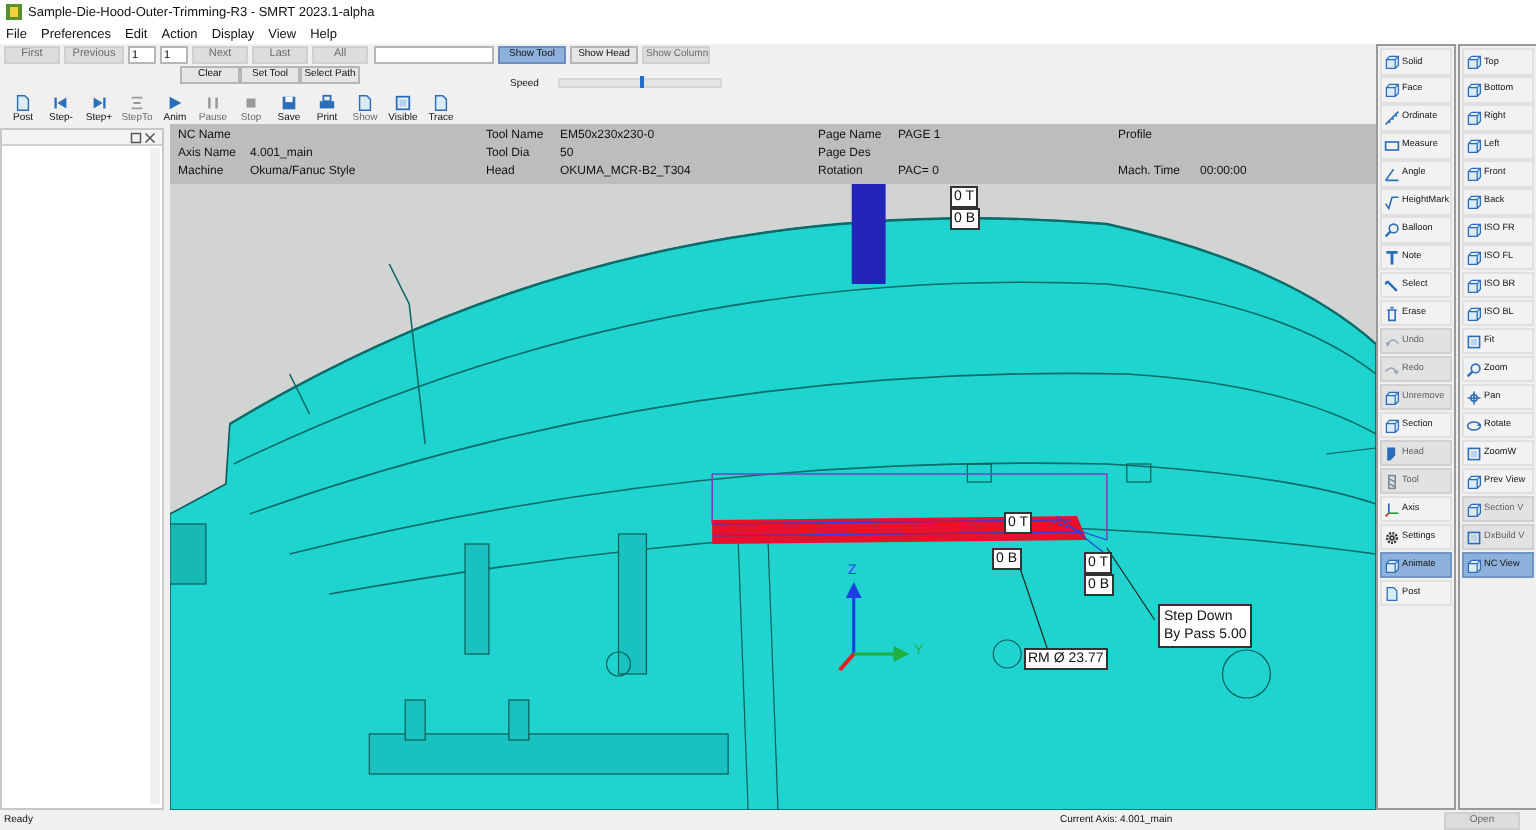  I want to click on rectangle-icon, so click(1392, 145).